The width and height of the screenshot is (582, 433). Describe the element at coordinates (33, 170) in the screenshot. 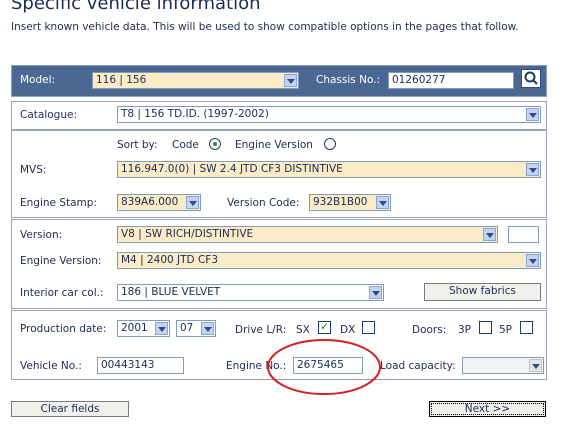

I see `mvs-label: MVS:` at that location.